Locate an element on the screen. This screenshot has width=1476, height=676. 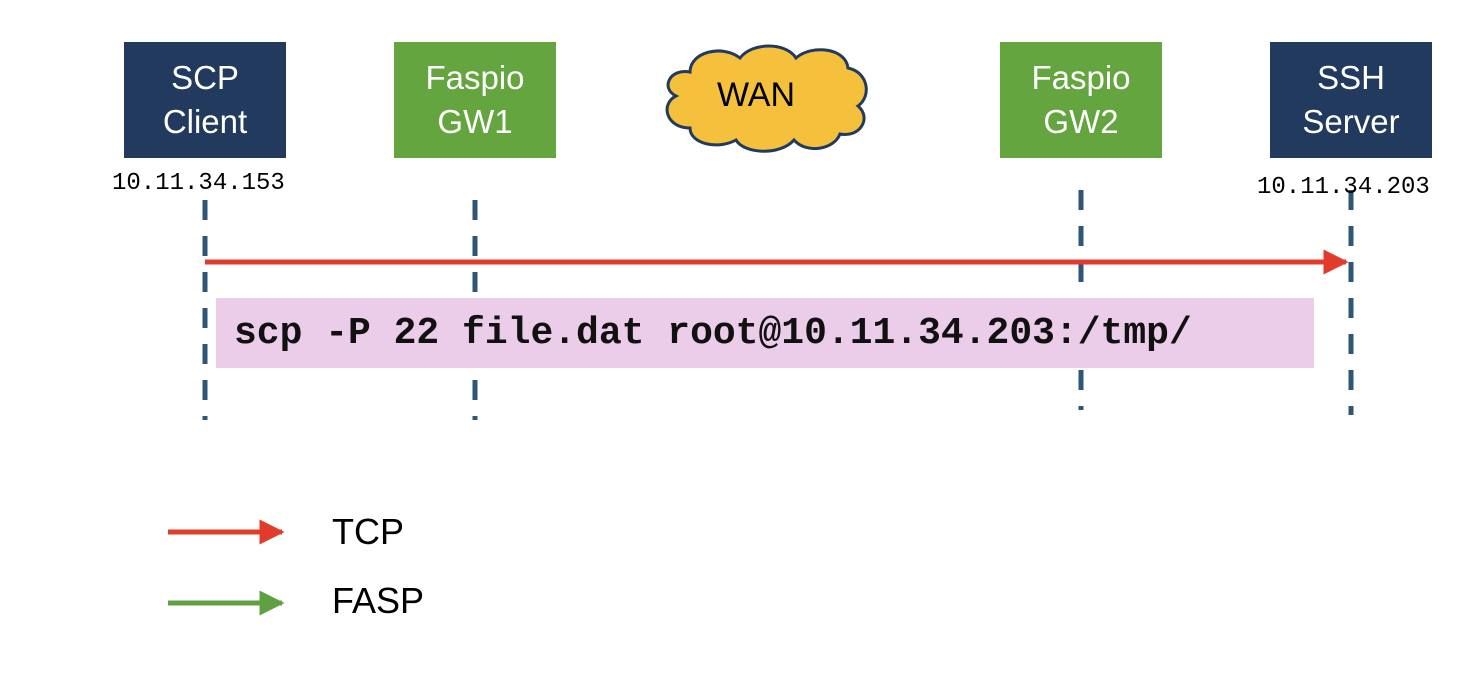
legend-tcp-label: TCP is located at coordinates (368, 531).